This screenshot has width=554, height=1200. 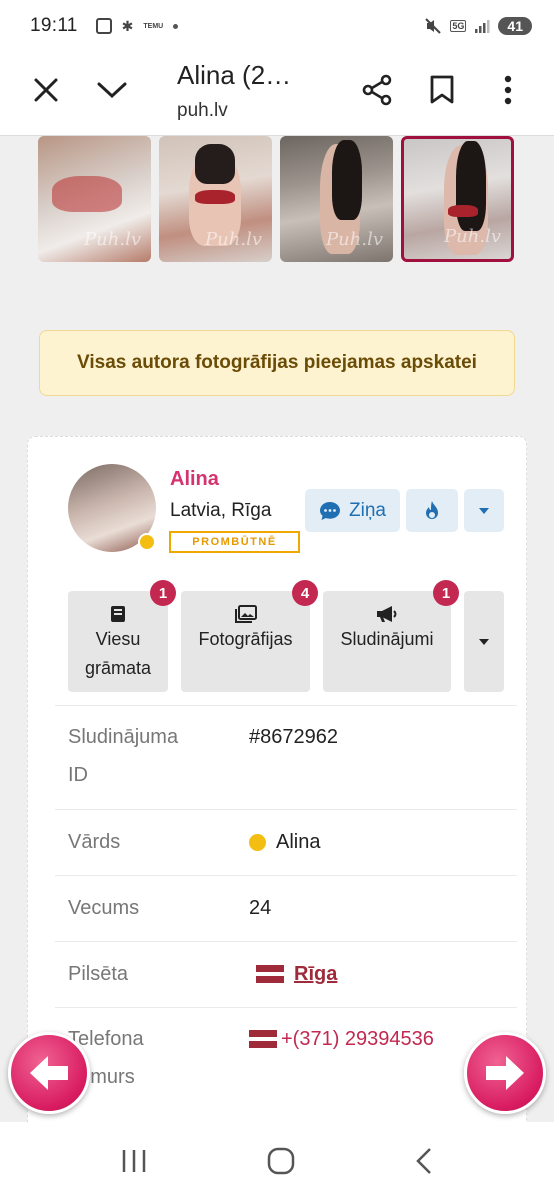 What do you see at coordinates (194, 479) in the screenshot?
I see `profile-name: Alina` at bounding box center [194, 479].